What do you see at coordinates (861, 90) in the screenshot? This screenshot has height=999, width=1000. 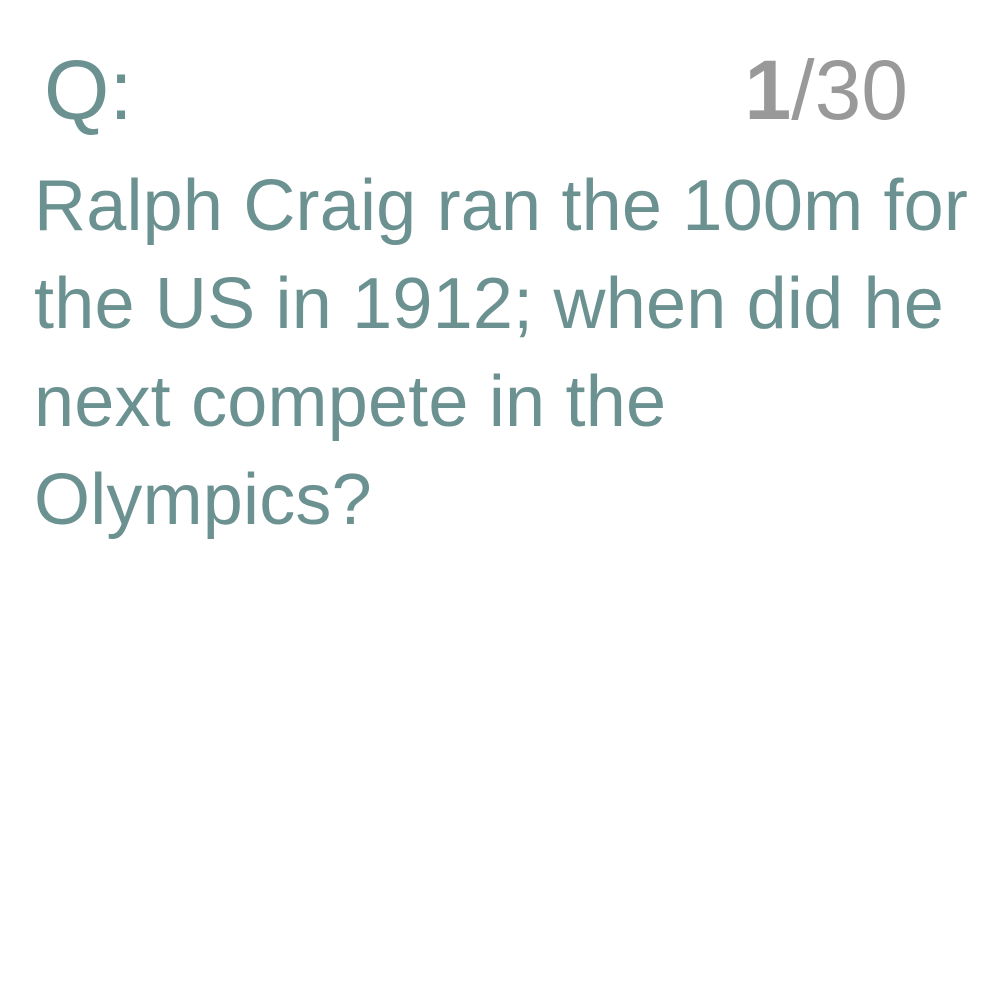 I see `counter-total: 30` at bounding box center [861, 90].